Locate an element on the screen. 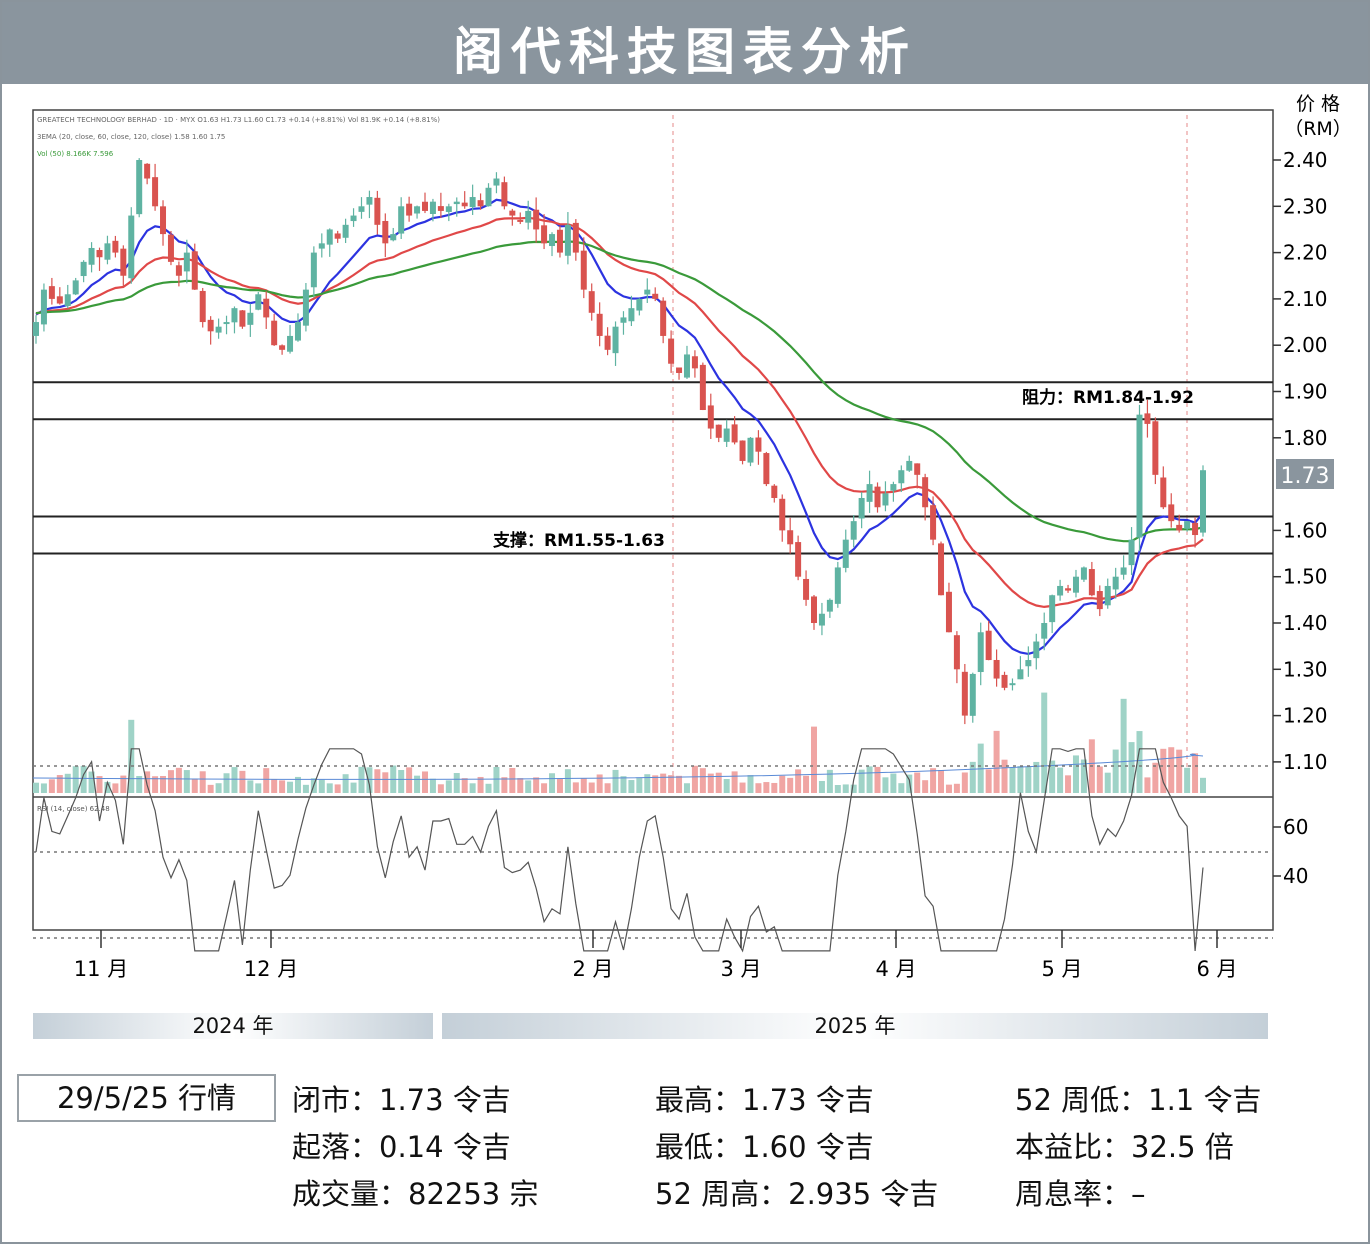 This screenshot has height=1244, width=1370. x-tick-label: 5 月 is located at coordinates (1061, 969).